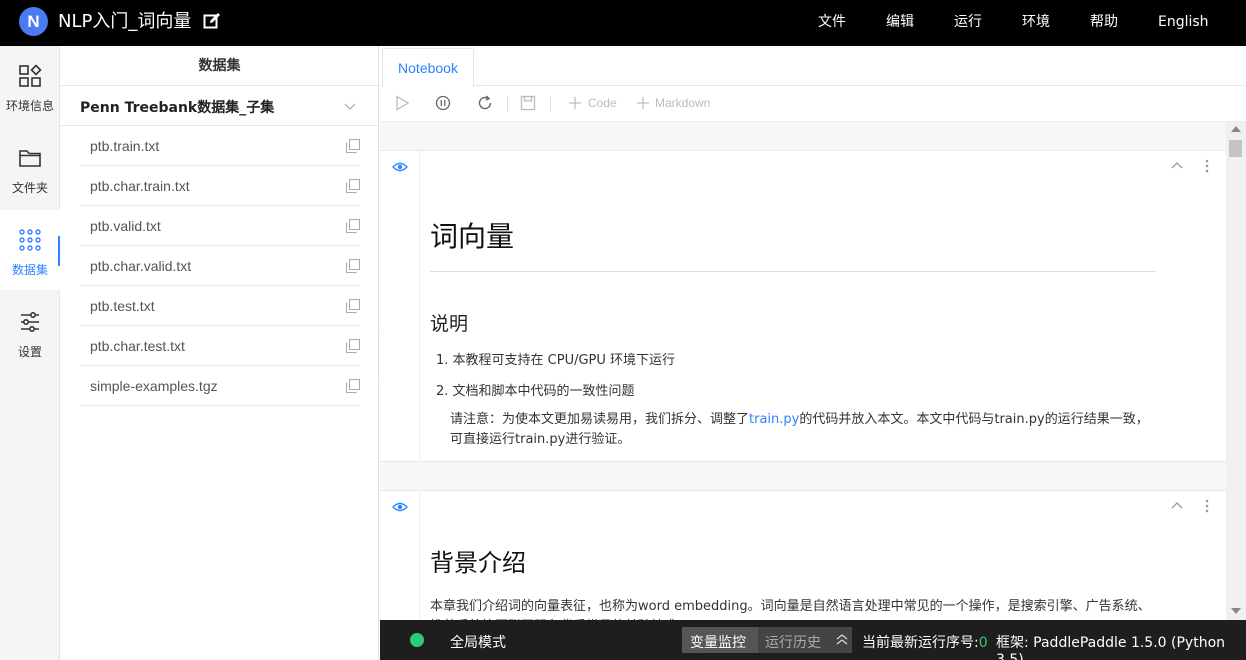 This screenshot has width=1246, height=660. Describe the element at coordinates (154, 386) in the screenshot. I see `file-name: simple-examples.tgz` at that location.